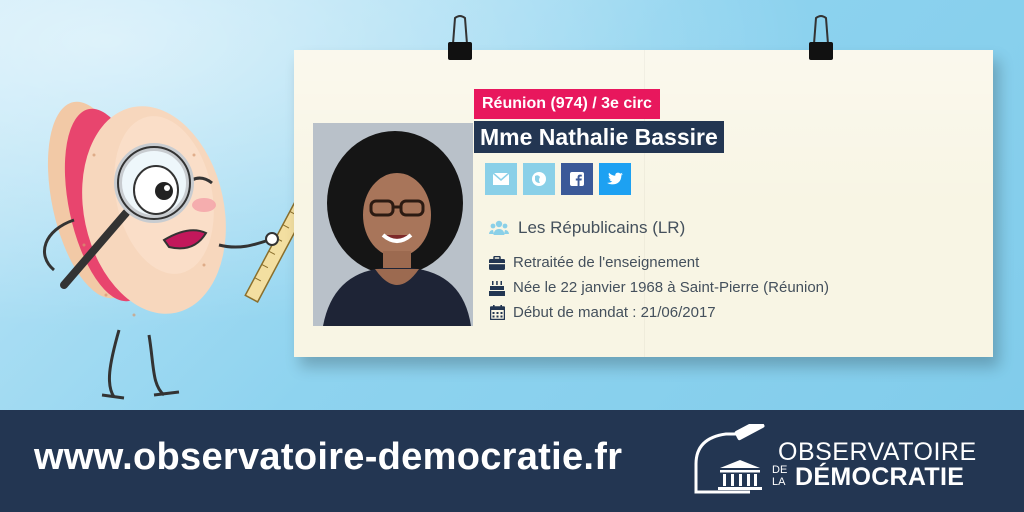 This screenshot has height=512, width=1024. I want to click on birthday-cake-icon, so click(497, 288).